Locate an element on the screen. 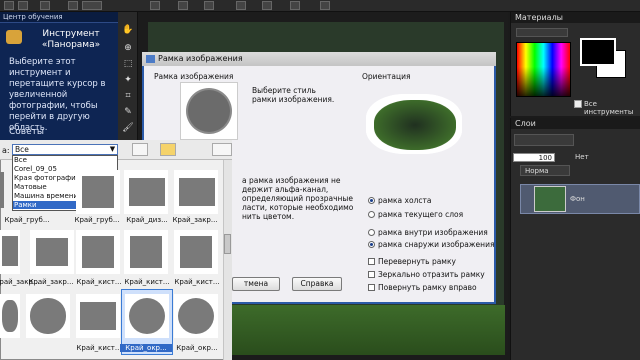  eyedropper-icon: ✎ is located at coordinates (128, 112).